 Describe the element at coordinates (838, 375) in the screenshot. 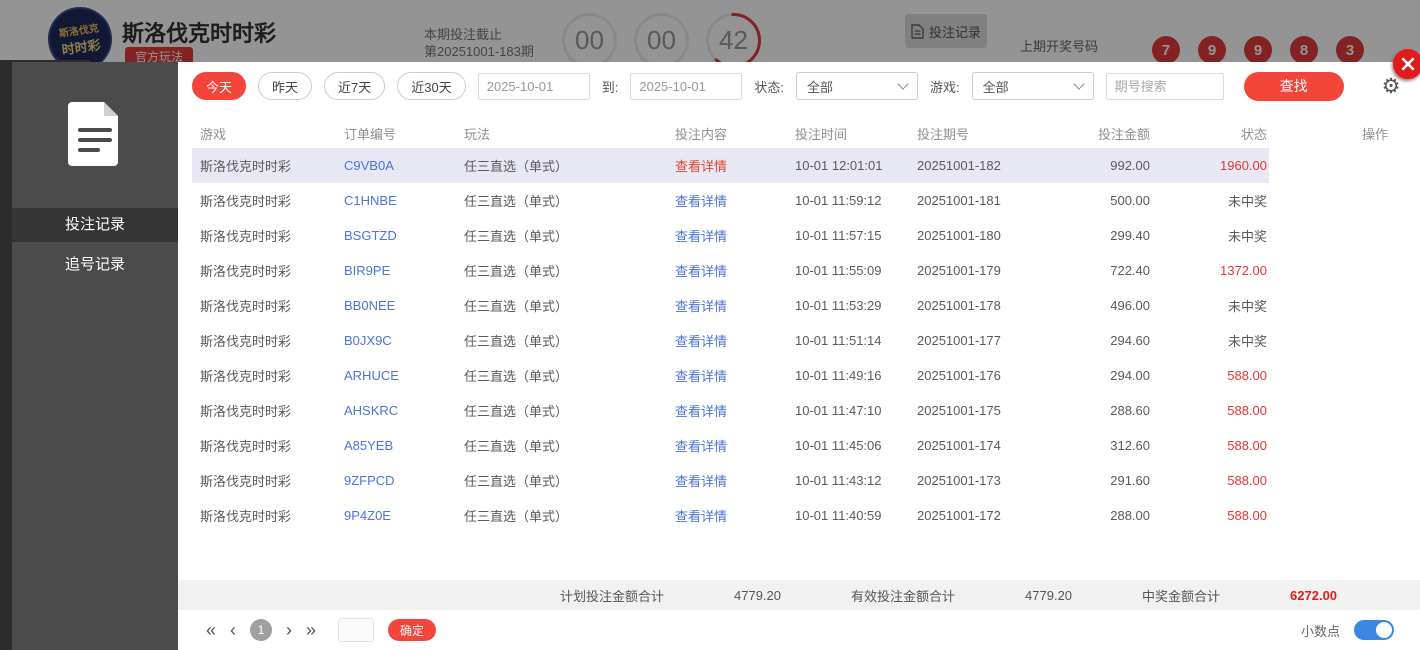

I see `cell-bet-time: 10-01 11:49:16` at that location.